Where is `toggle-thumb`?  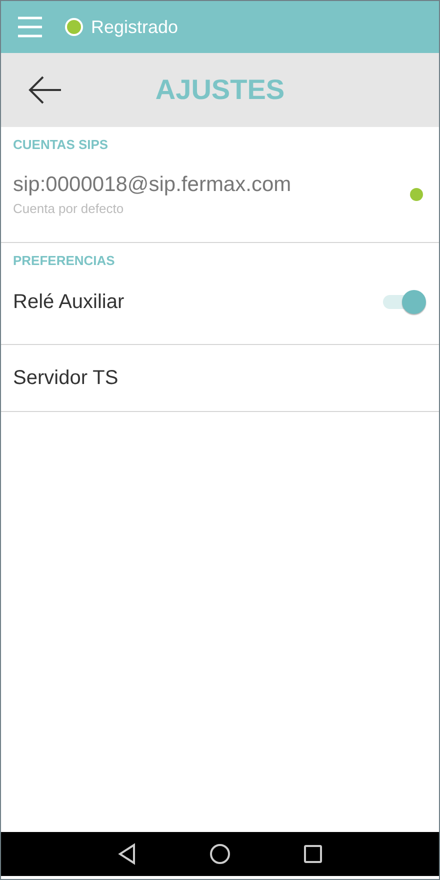 toggle-thumb is located at coordinates (414, 302).